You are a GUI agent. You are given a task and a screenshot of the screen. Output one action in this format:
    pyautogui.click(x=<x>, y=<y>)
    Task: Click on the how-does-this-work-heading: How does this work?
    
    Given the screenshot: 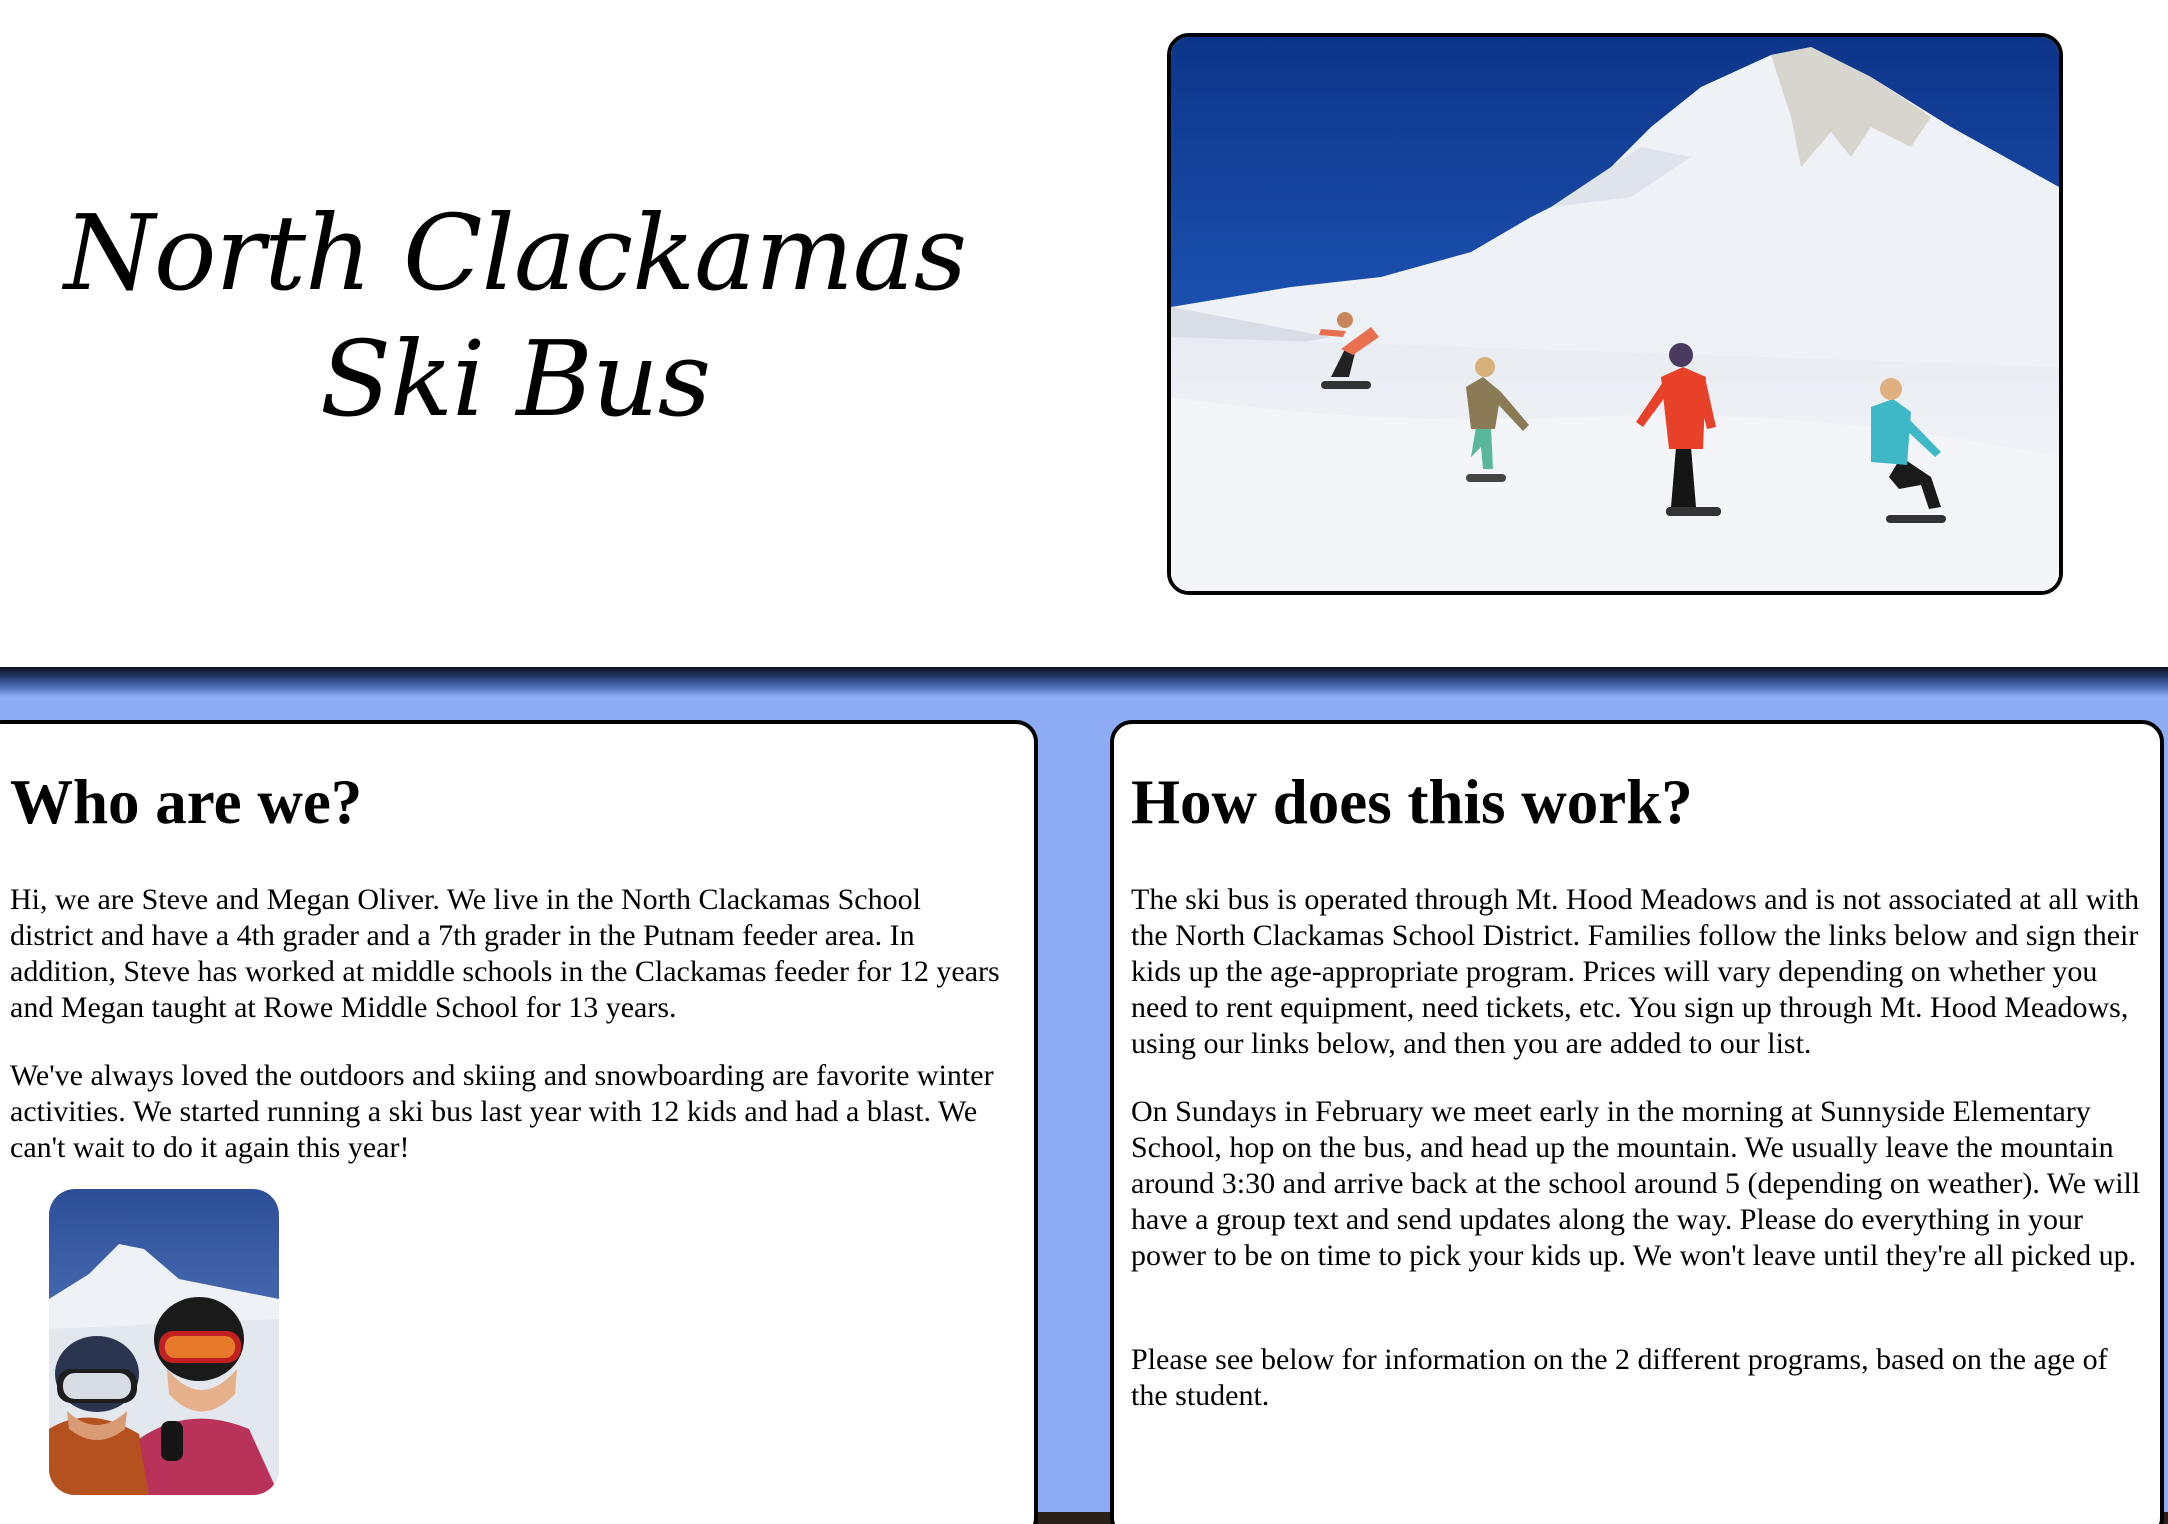 What is the action you would take?
    pyautogui.click(x=1412, y=802)
    